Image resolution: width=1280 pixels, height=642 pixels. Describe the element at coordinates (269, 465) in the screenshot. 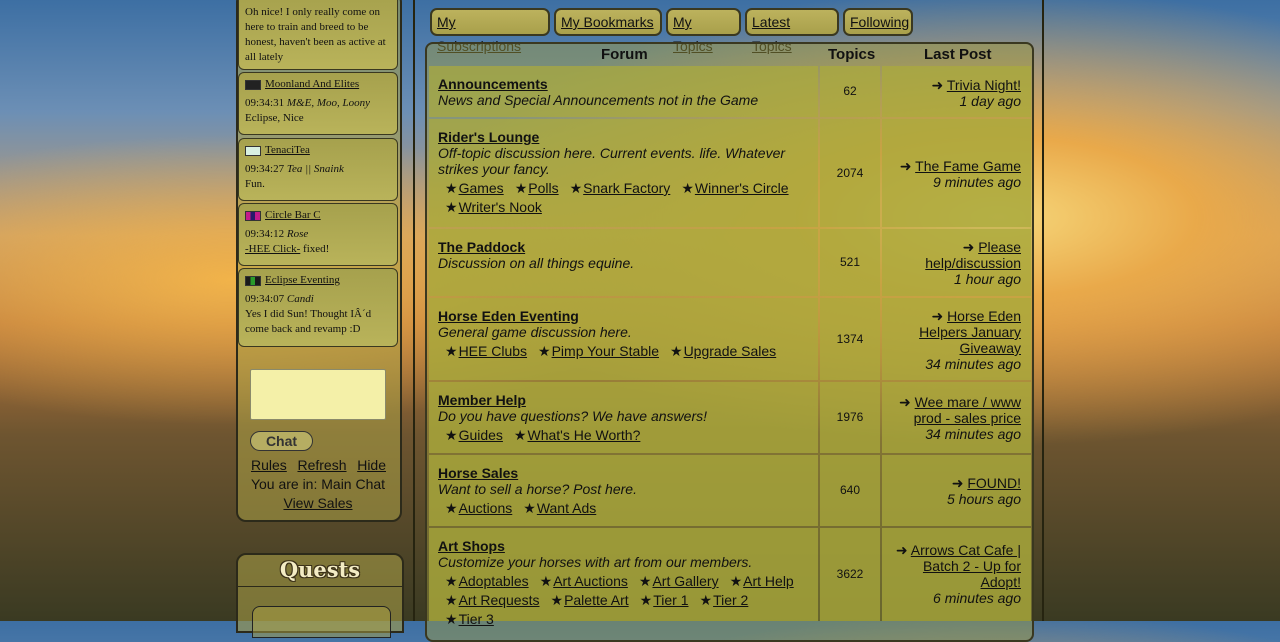

I see `rules-link: Rules` at that location.